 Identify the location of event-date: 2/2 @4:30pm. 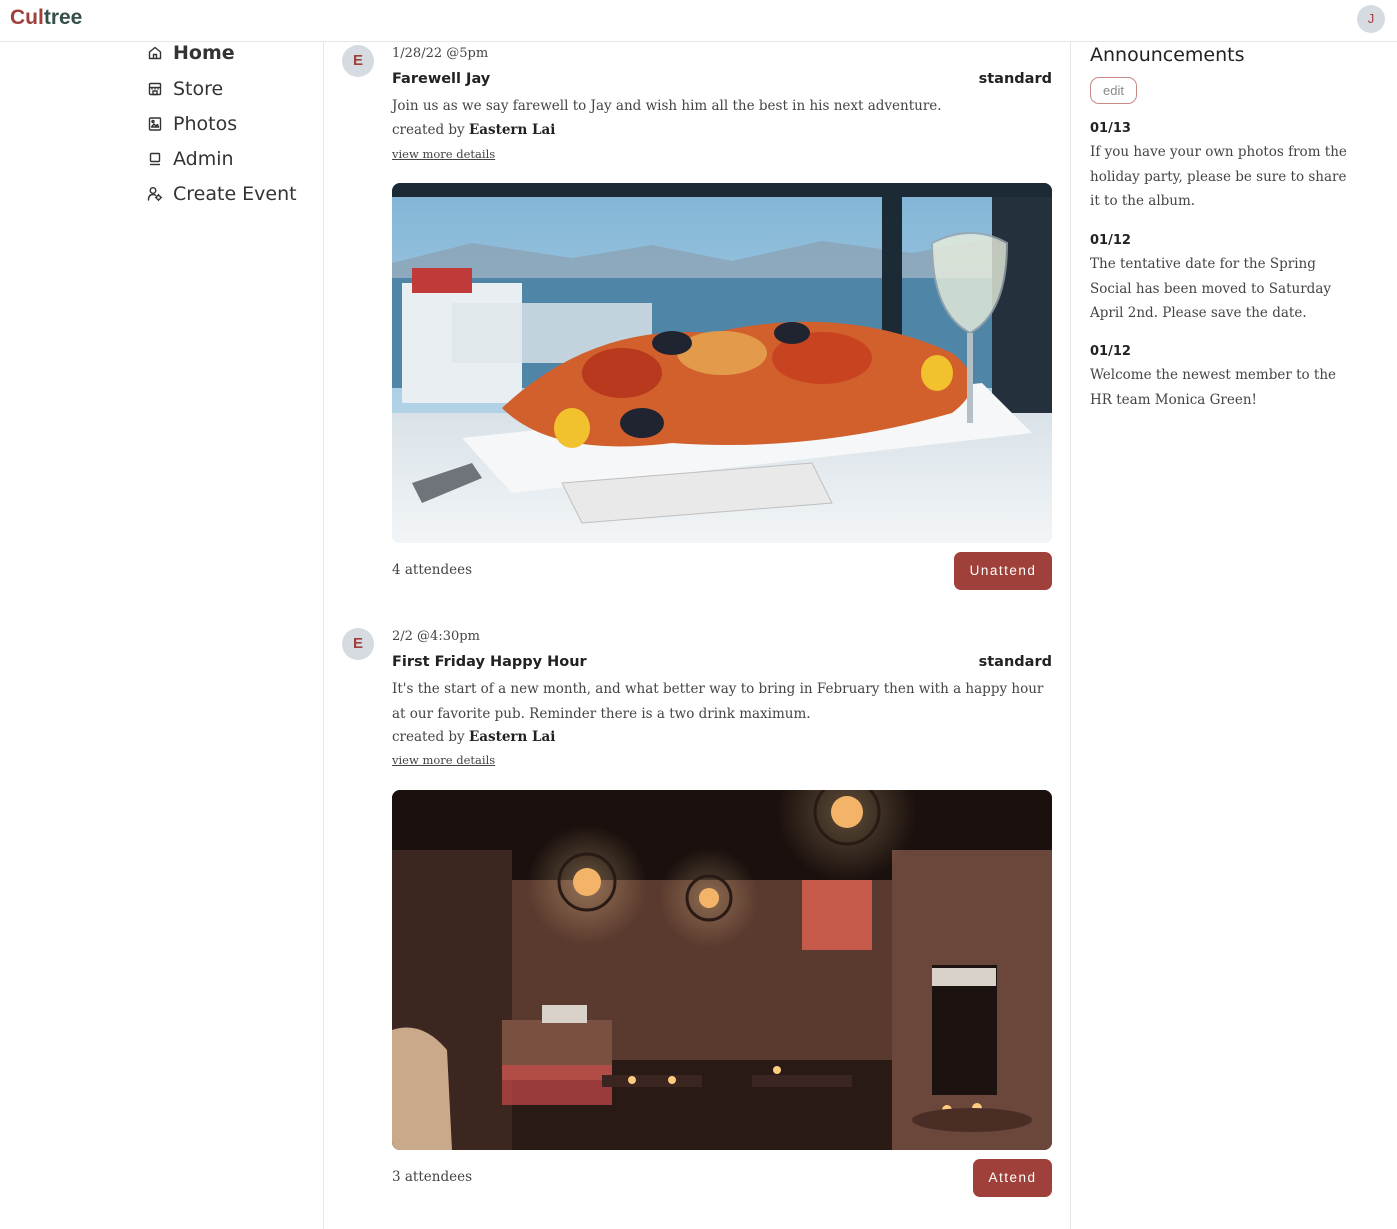
(436, 636).